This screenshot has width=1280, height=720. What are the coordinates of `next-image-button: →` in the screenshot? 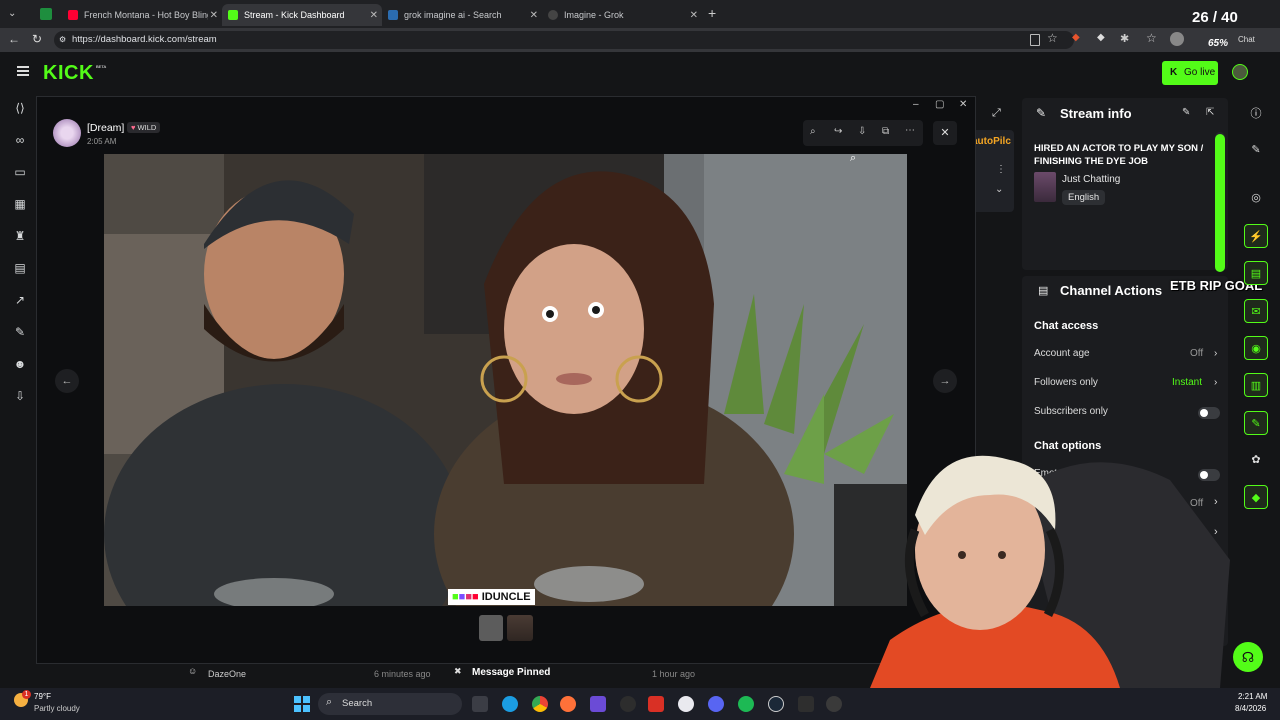 It's located at (945, 381).